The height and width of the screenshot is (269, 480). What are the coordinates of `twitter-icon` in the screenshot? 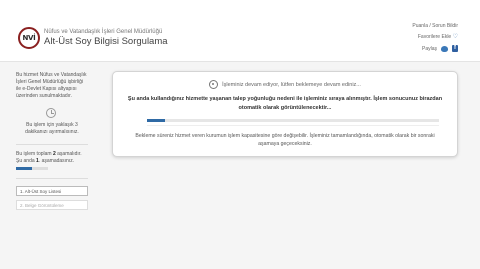 It's located at (444, 48).